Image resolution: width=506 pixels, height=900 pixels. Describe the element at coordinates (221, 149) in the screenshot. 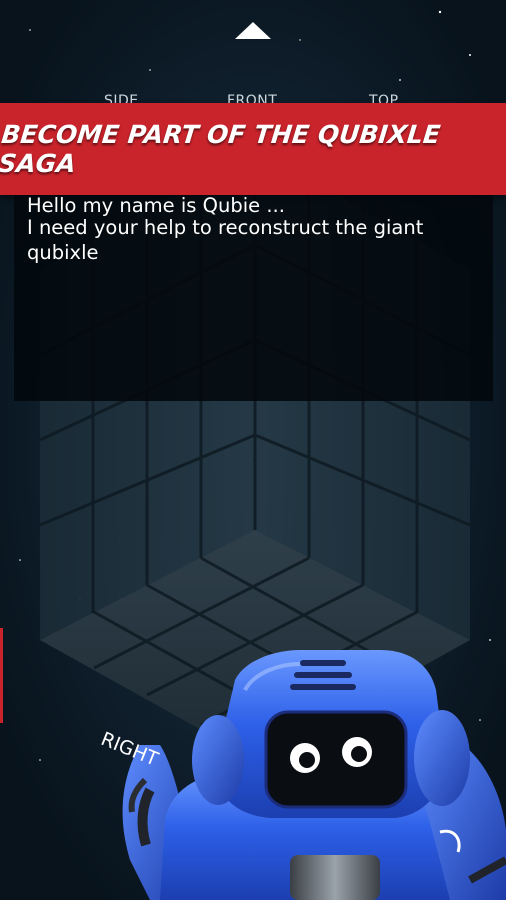

I see `banner-title: Become part of the Qubixle Saga` at that location.